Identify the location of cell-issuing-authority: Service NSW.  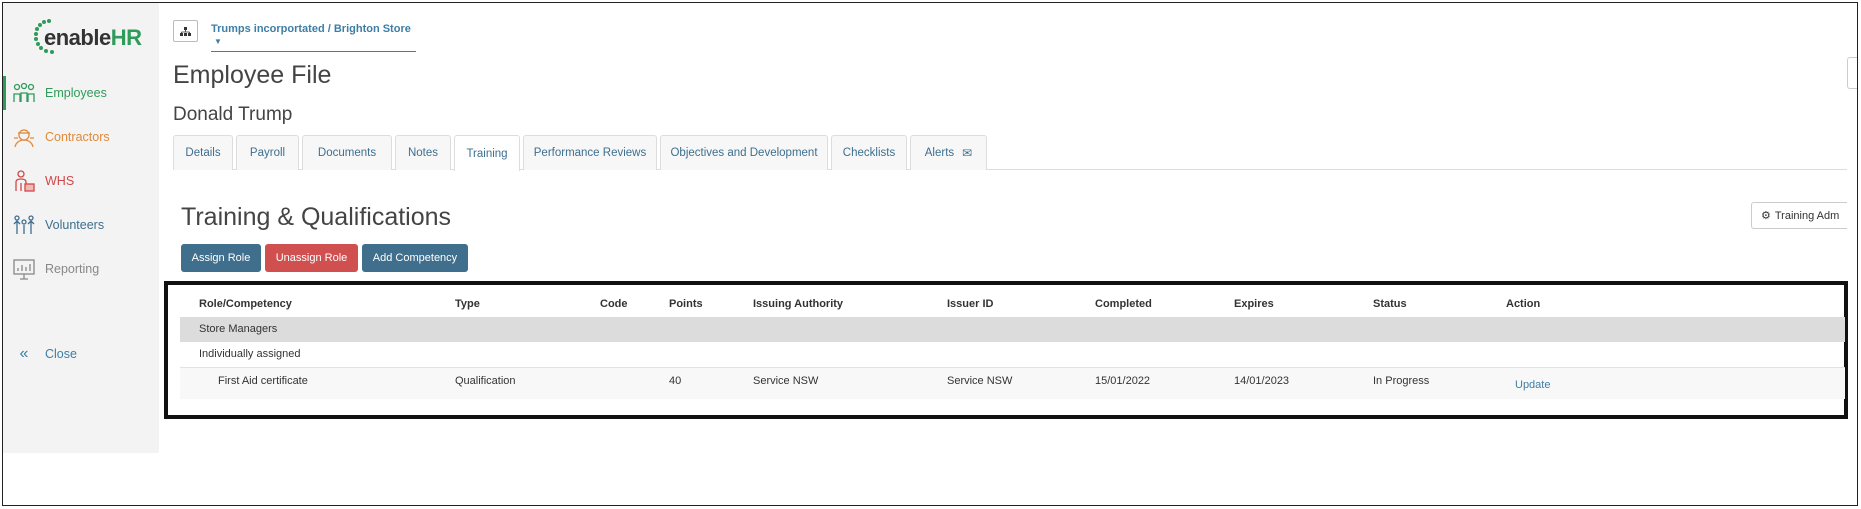
(786, 381).